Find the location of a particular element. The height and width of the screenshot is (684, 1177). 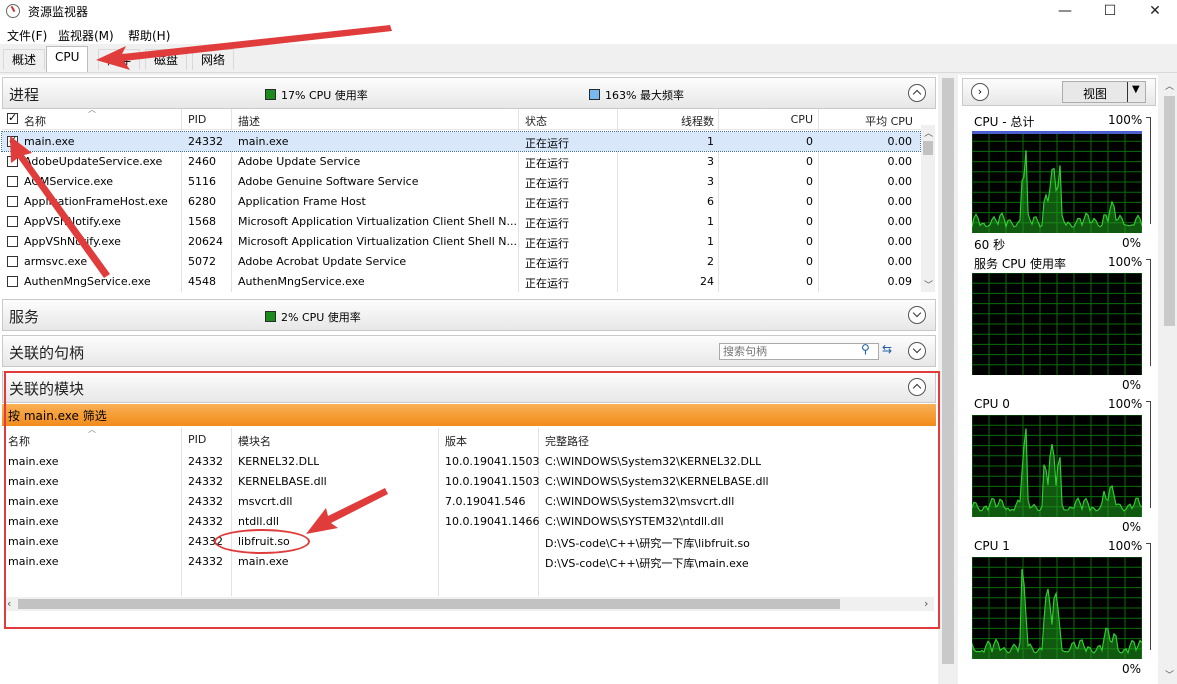

main-scroll-thumb is located at coordinates (948, 371).